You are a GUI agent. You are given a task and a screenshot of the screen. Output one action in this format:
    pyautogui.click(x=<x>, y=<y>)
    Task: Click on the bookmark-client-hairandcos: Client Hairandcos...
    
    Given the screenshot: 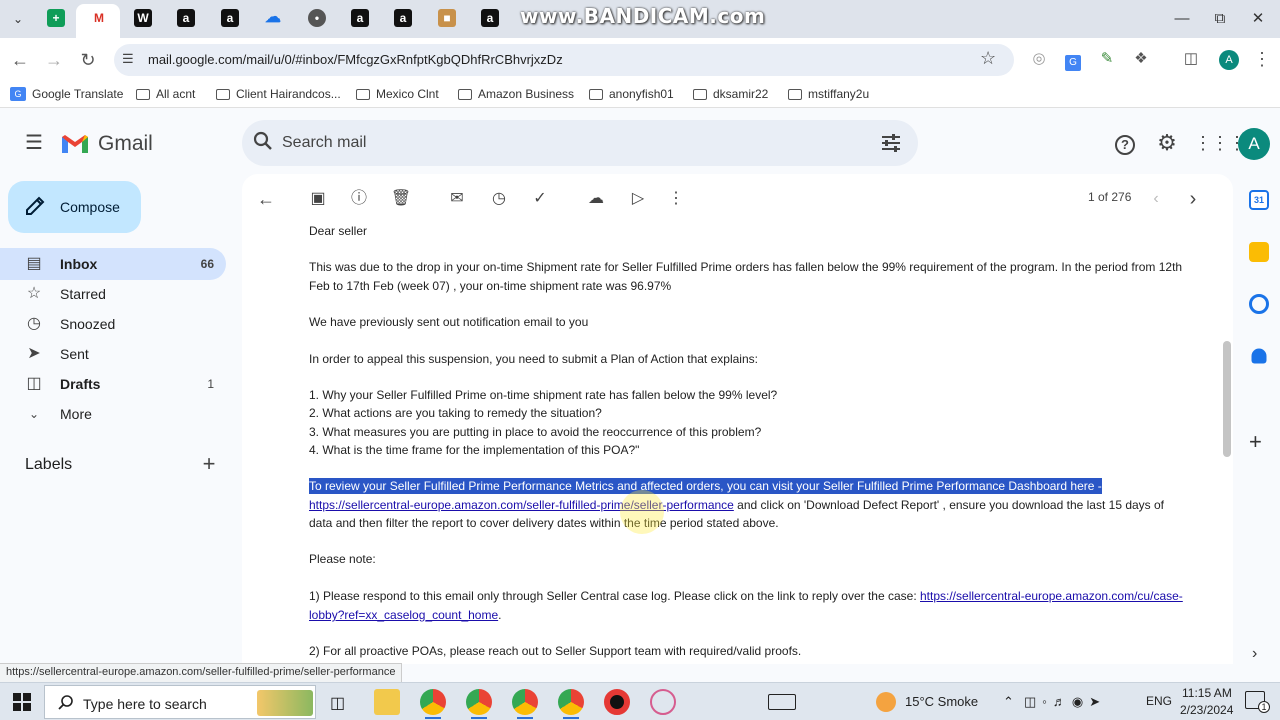 What is the action you would take?
    pyautogui.click(x=278, y=94)
    